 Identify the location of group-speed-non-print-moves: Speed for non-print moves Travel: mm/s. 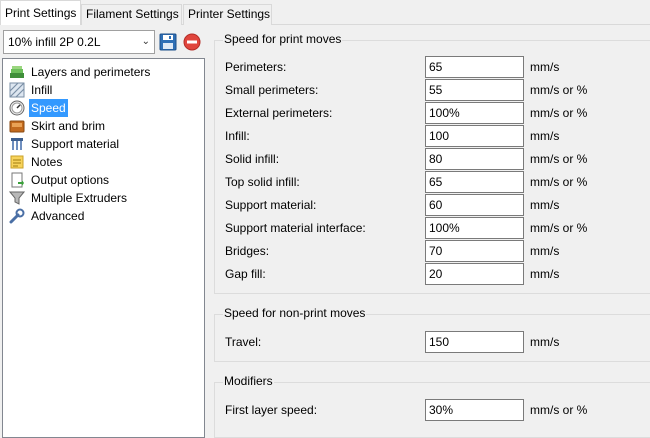
(432, 334).